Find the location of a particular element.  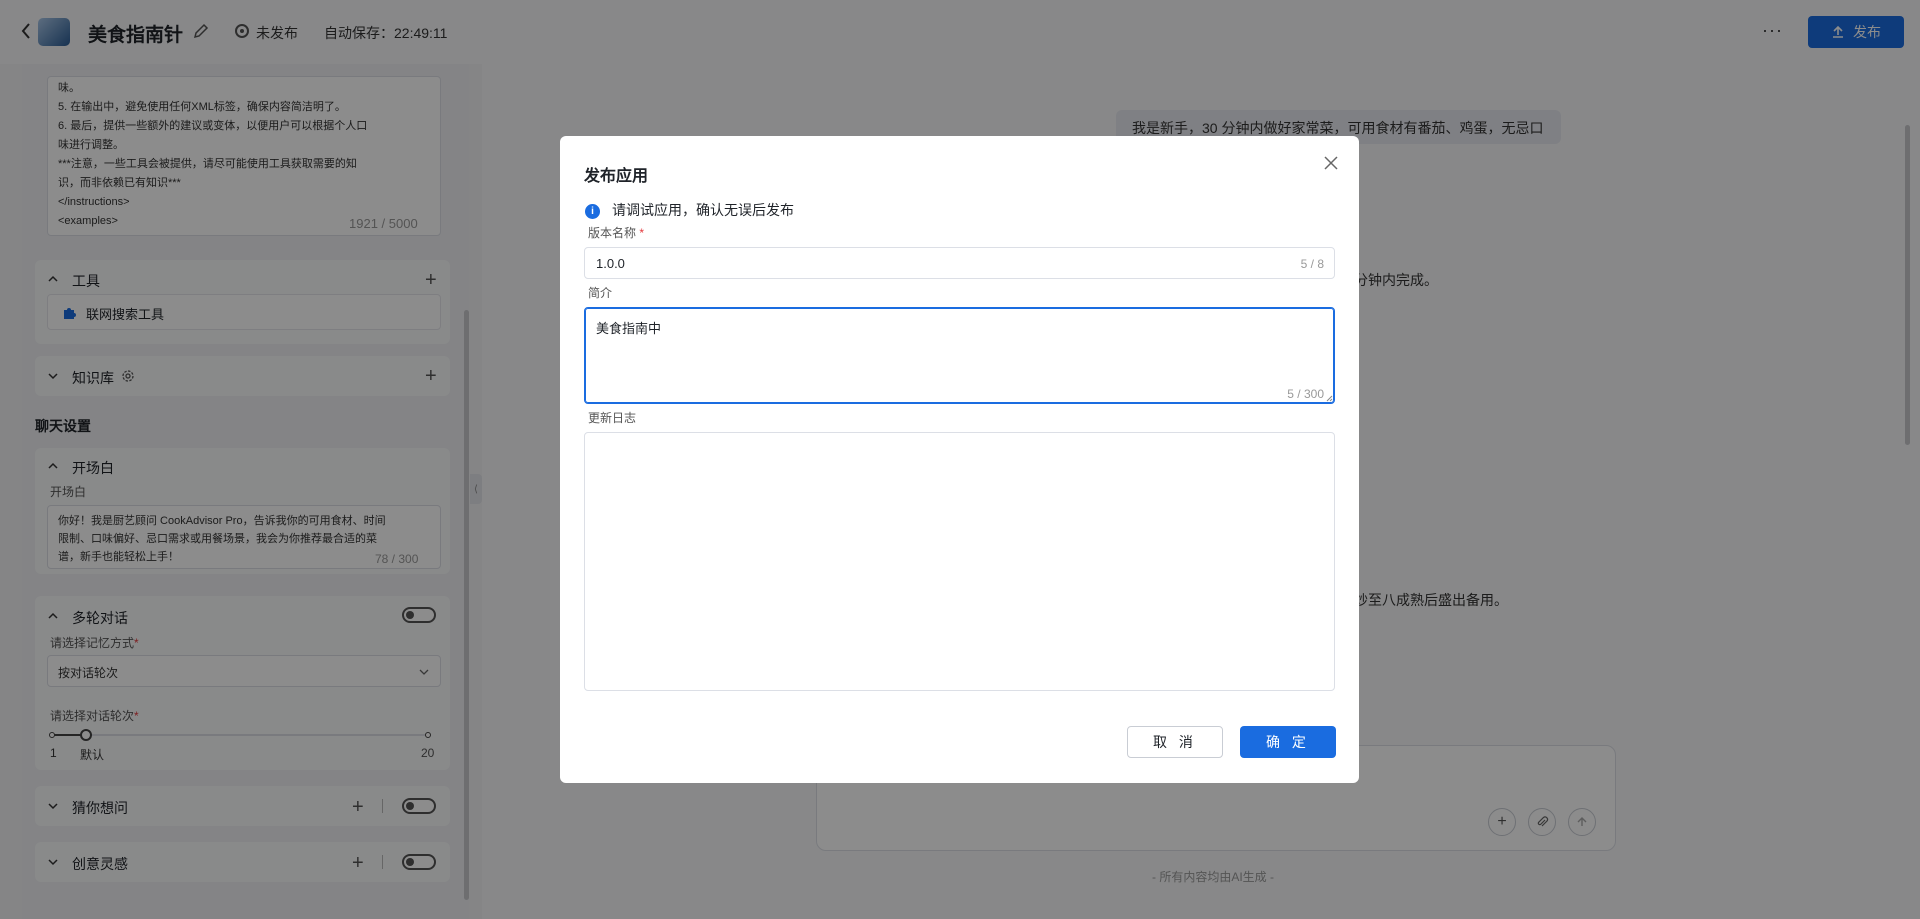

changelog-label: 更新日志 is located at coordinates (612, 418).